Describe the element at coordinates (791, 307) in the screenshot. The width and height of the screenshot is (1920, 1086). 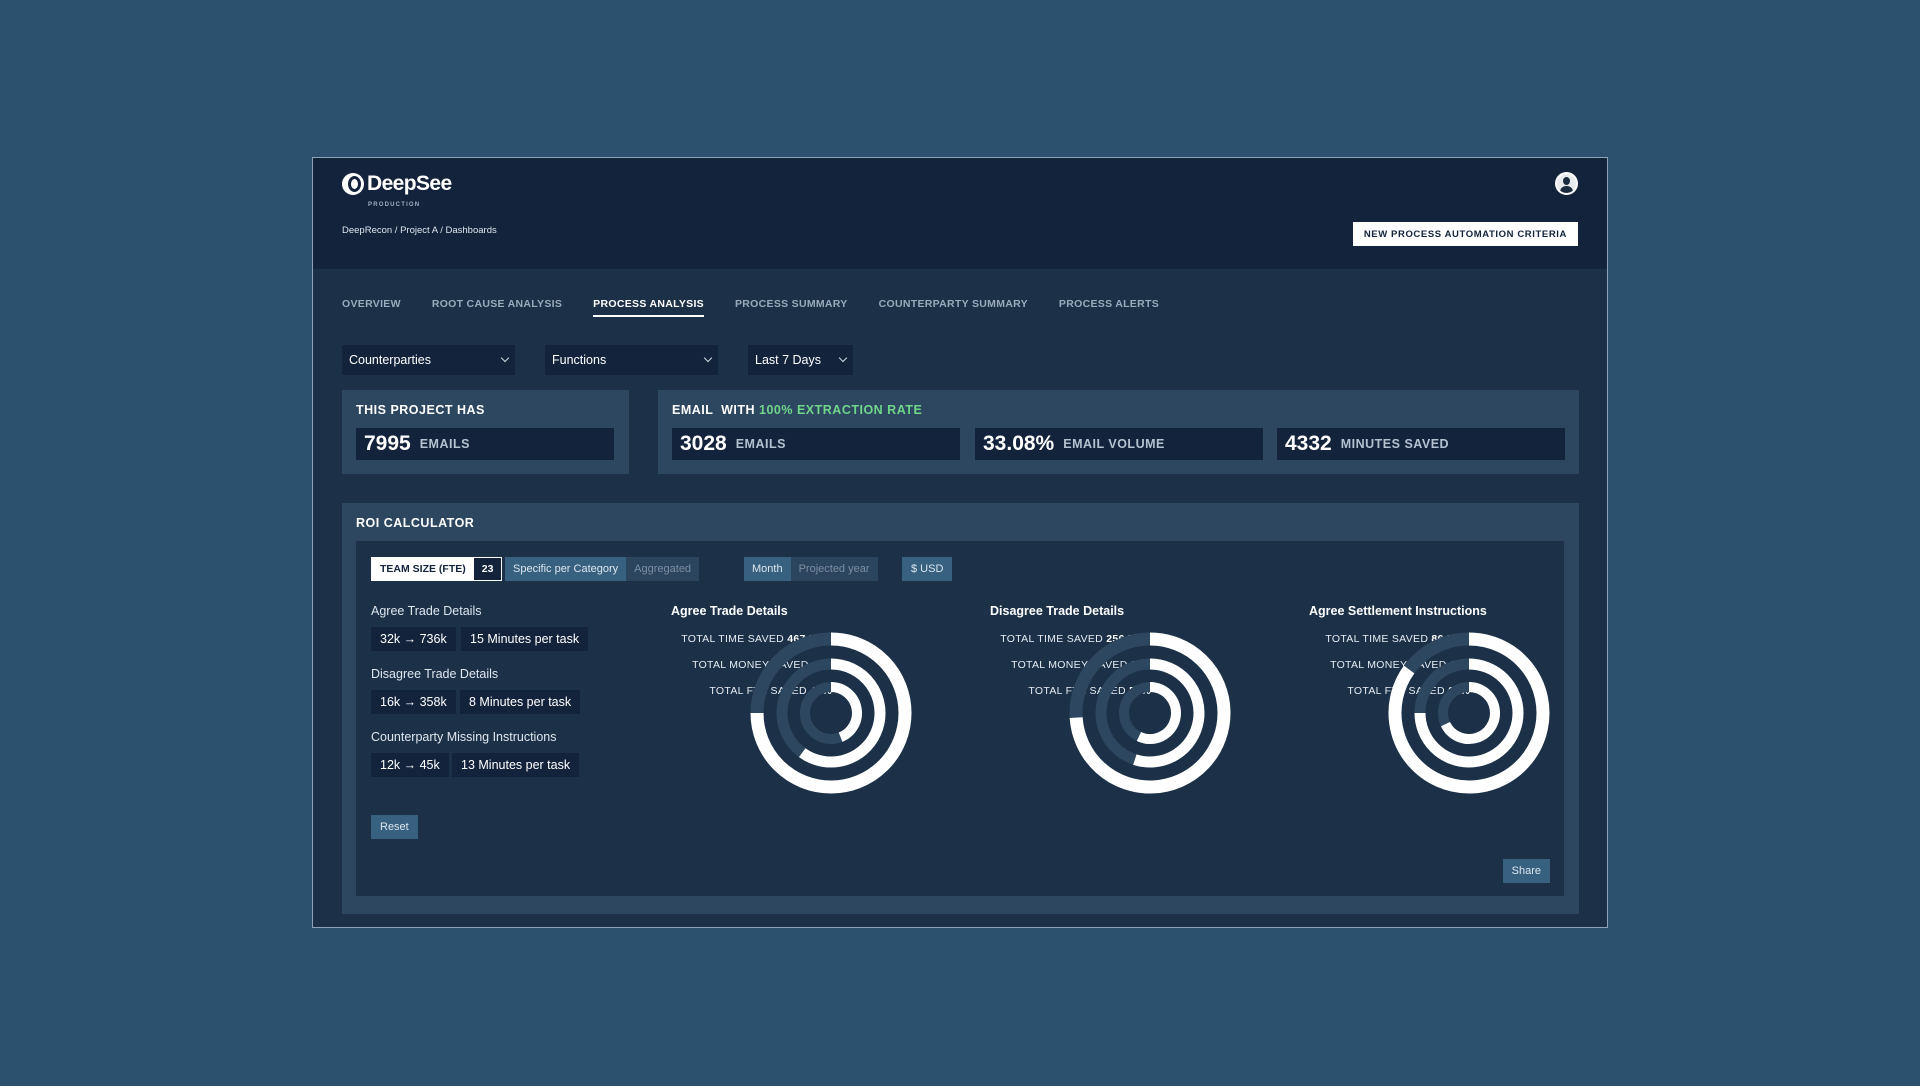
I see `tab-process-summary: PROCESS SUMMARY` at that location.